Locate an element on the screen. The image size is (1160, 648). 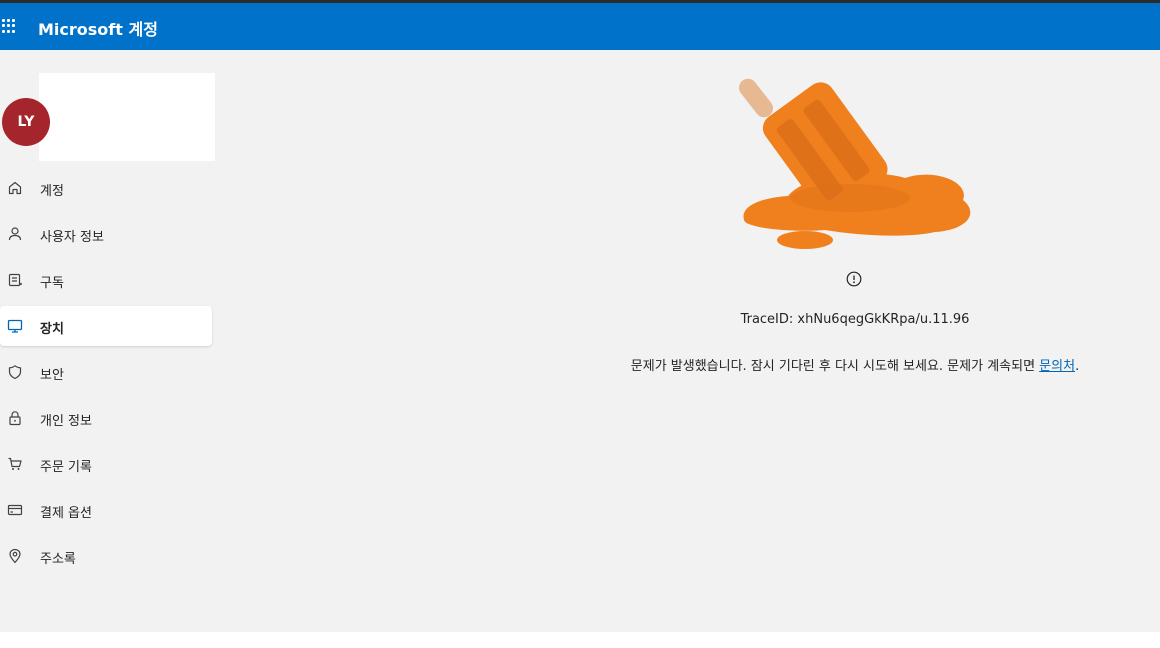
error-message-end: . is located at coordinates (1077, 366).